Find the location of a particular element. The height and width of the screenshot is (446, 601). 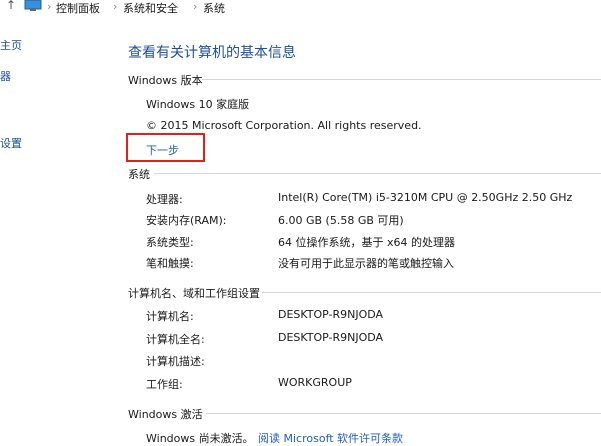

breadcrumb-system-security: 系统和安全 is located at coordinates (150, 8).